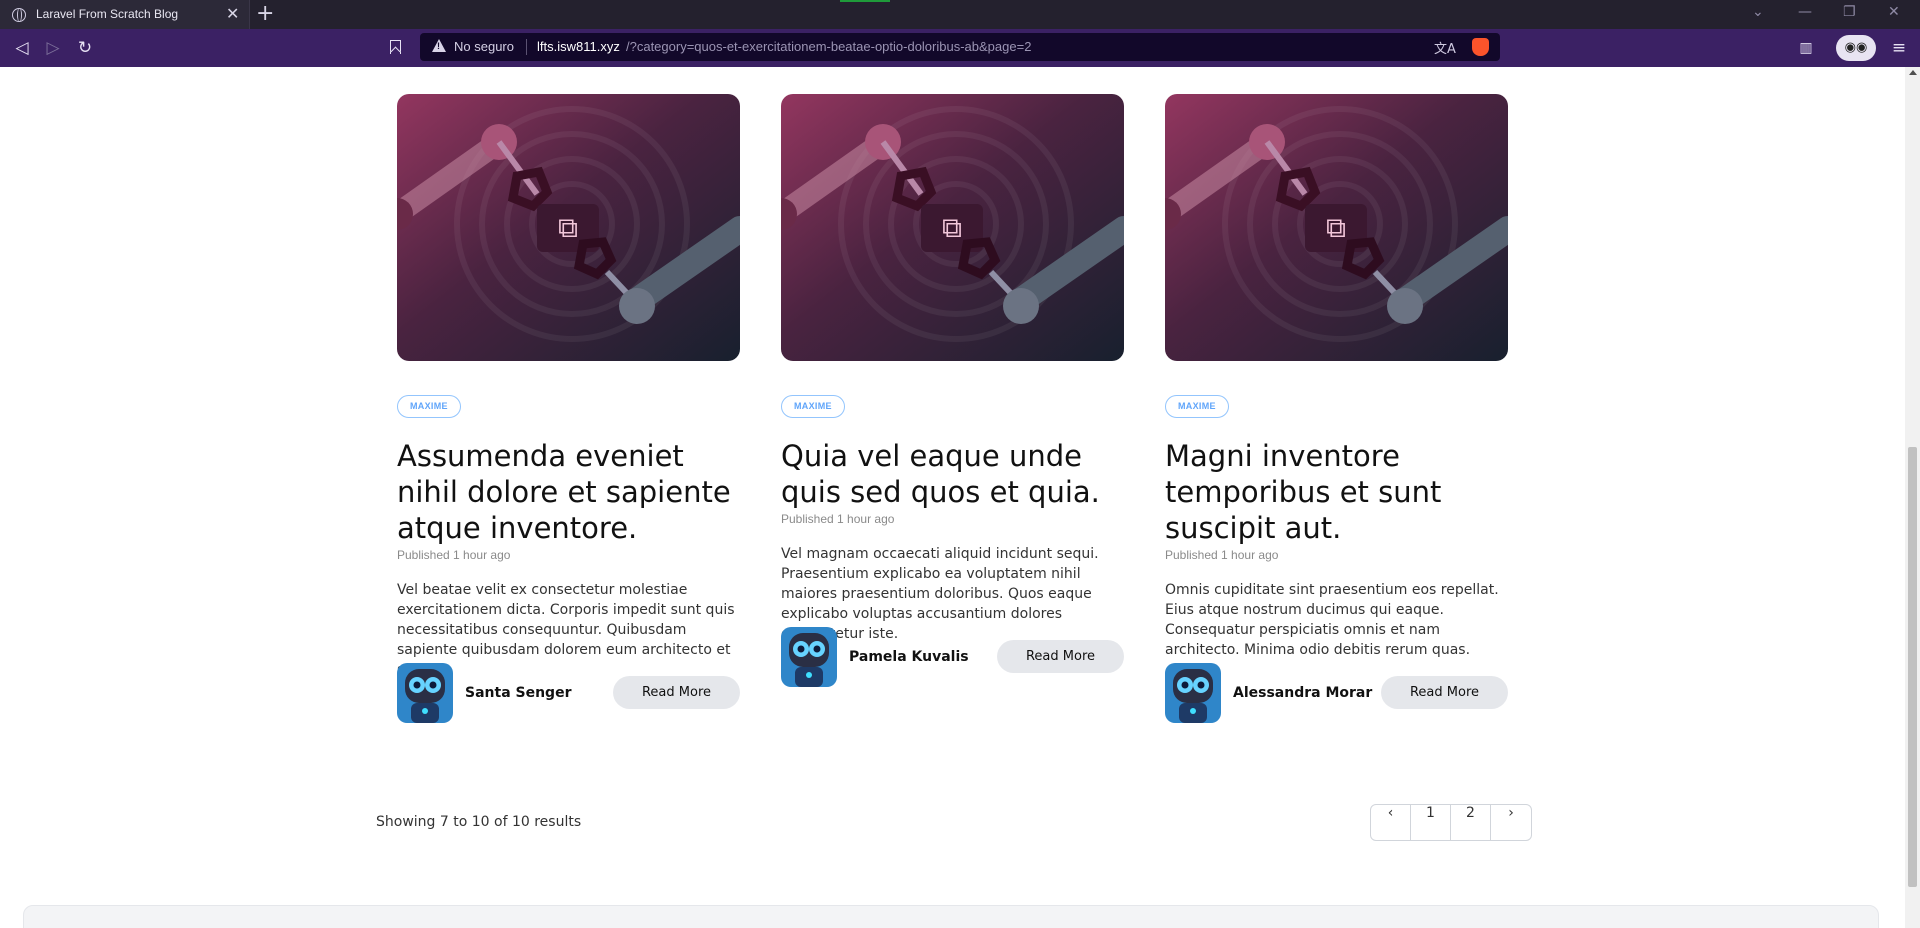 The width and height of the screenshot is (1920, 928). Describe the element at coordinates (526, 47) in the screenshot. I see `address-divider` at that location.